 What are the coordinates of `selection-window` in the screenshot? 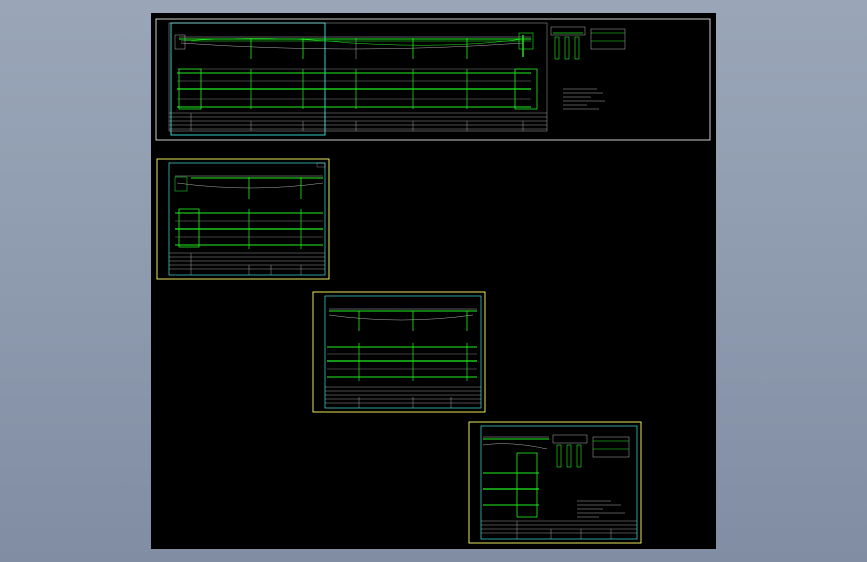 It's located at (248, 79).